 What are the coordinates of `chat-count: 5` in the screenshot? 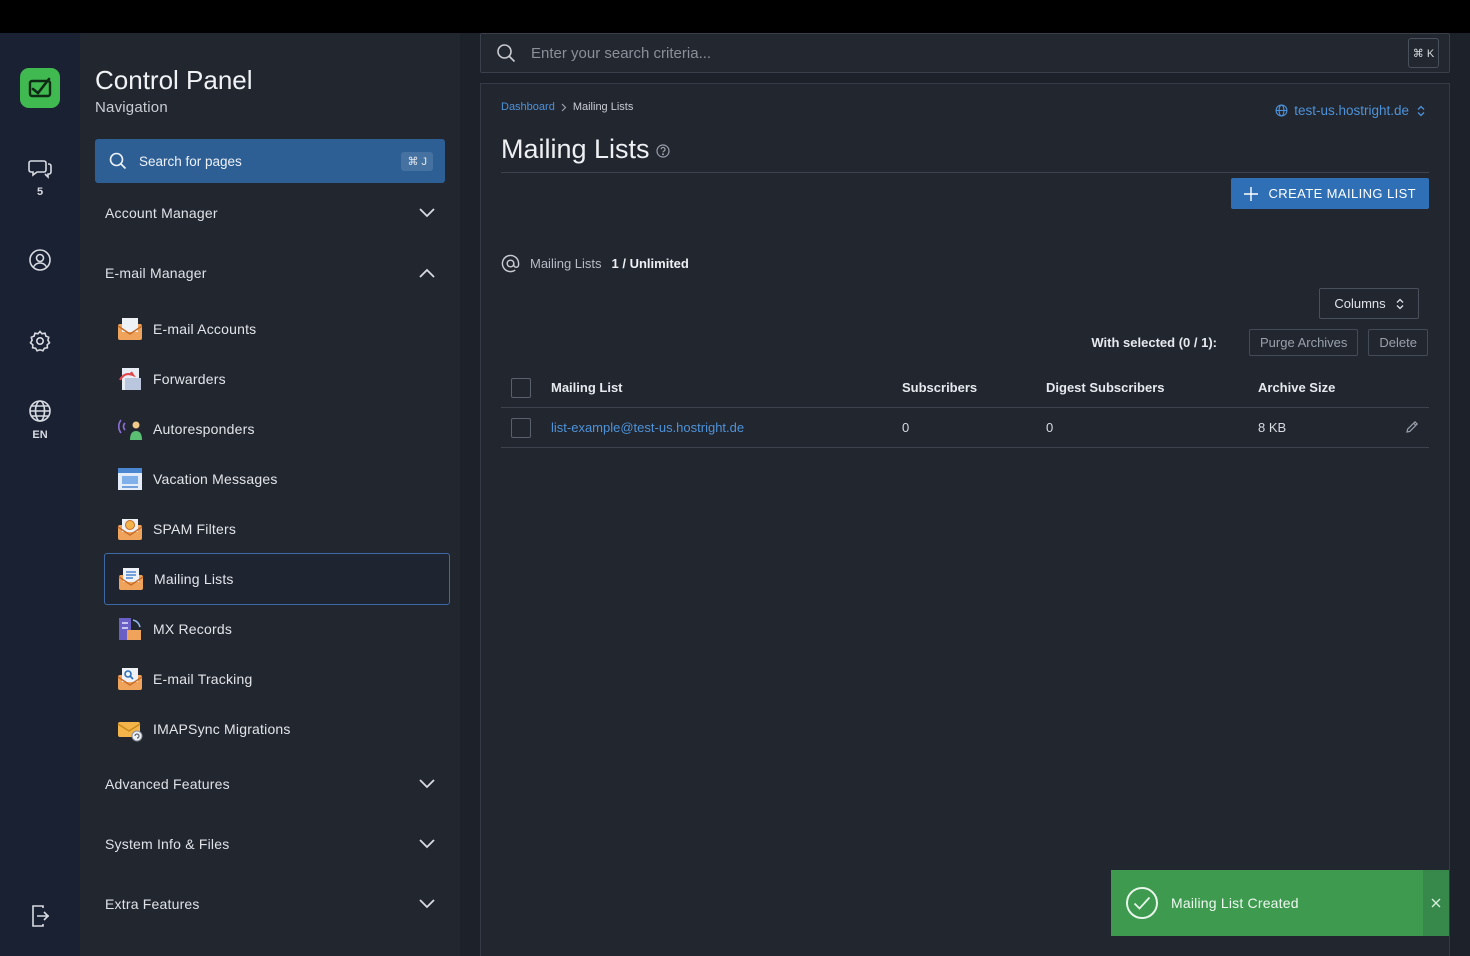 It's located at (40, 192).